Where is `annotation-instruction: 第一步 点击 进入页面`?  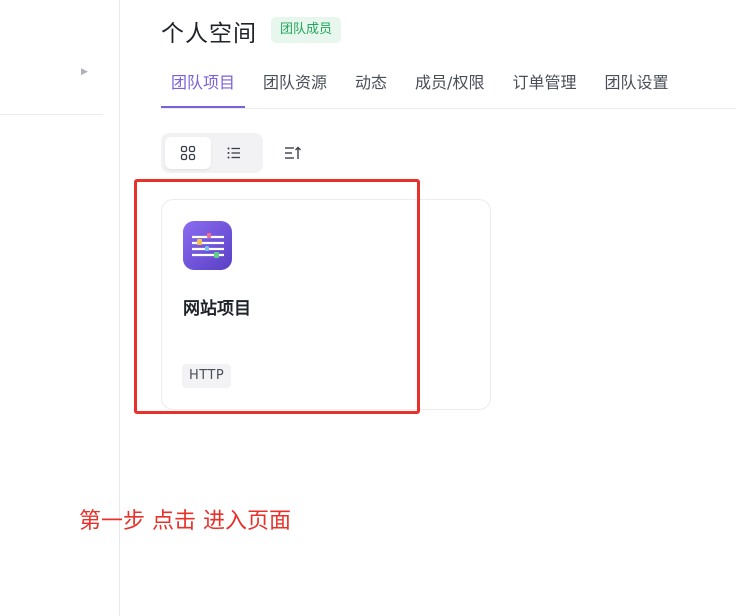 annotation-instruction: 第一步 点击 进入页面 is located at coordinates (185, 521).